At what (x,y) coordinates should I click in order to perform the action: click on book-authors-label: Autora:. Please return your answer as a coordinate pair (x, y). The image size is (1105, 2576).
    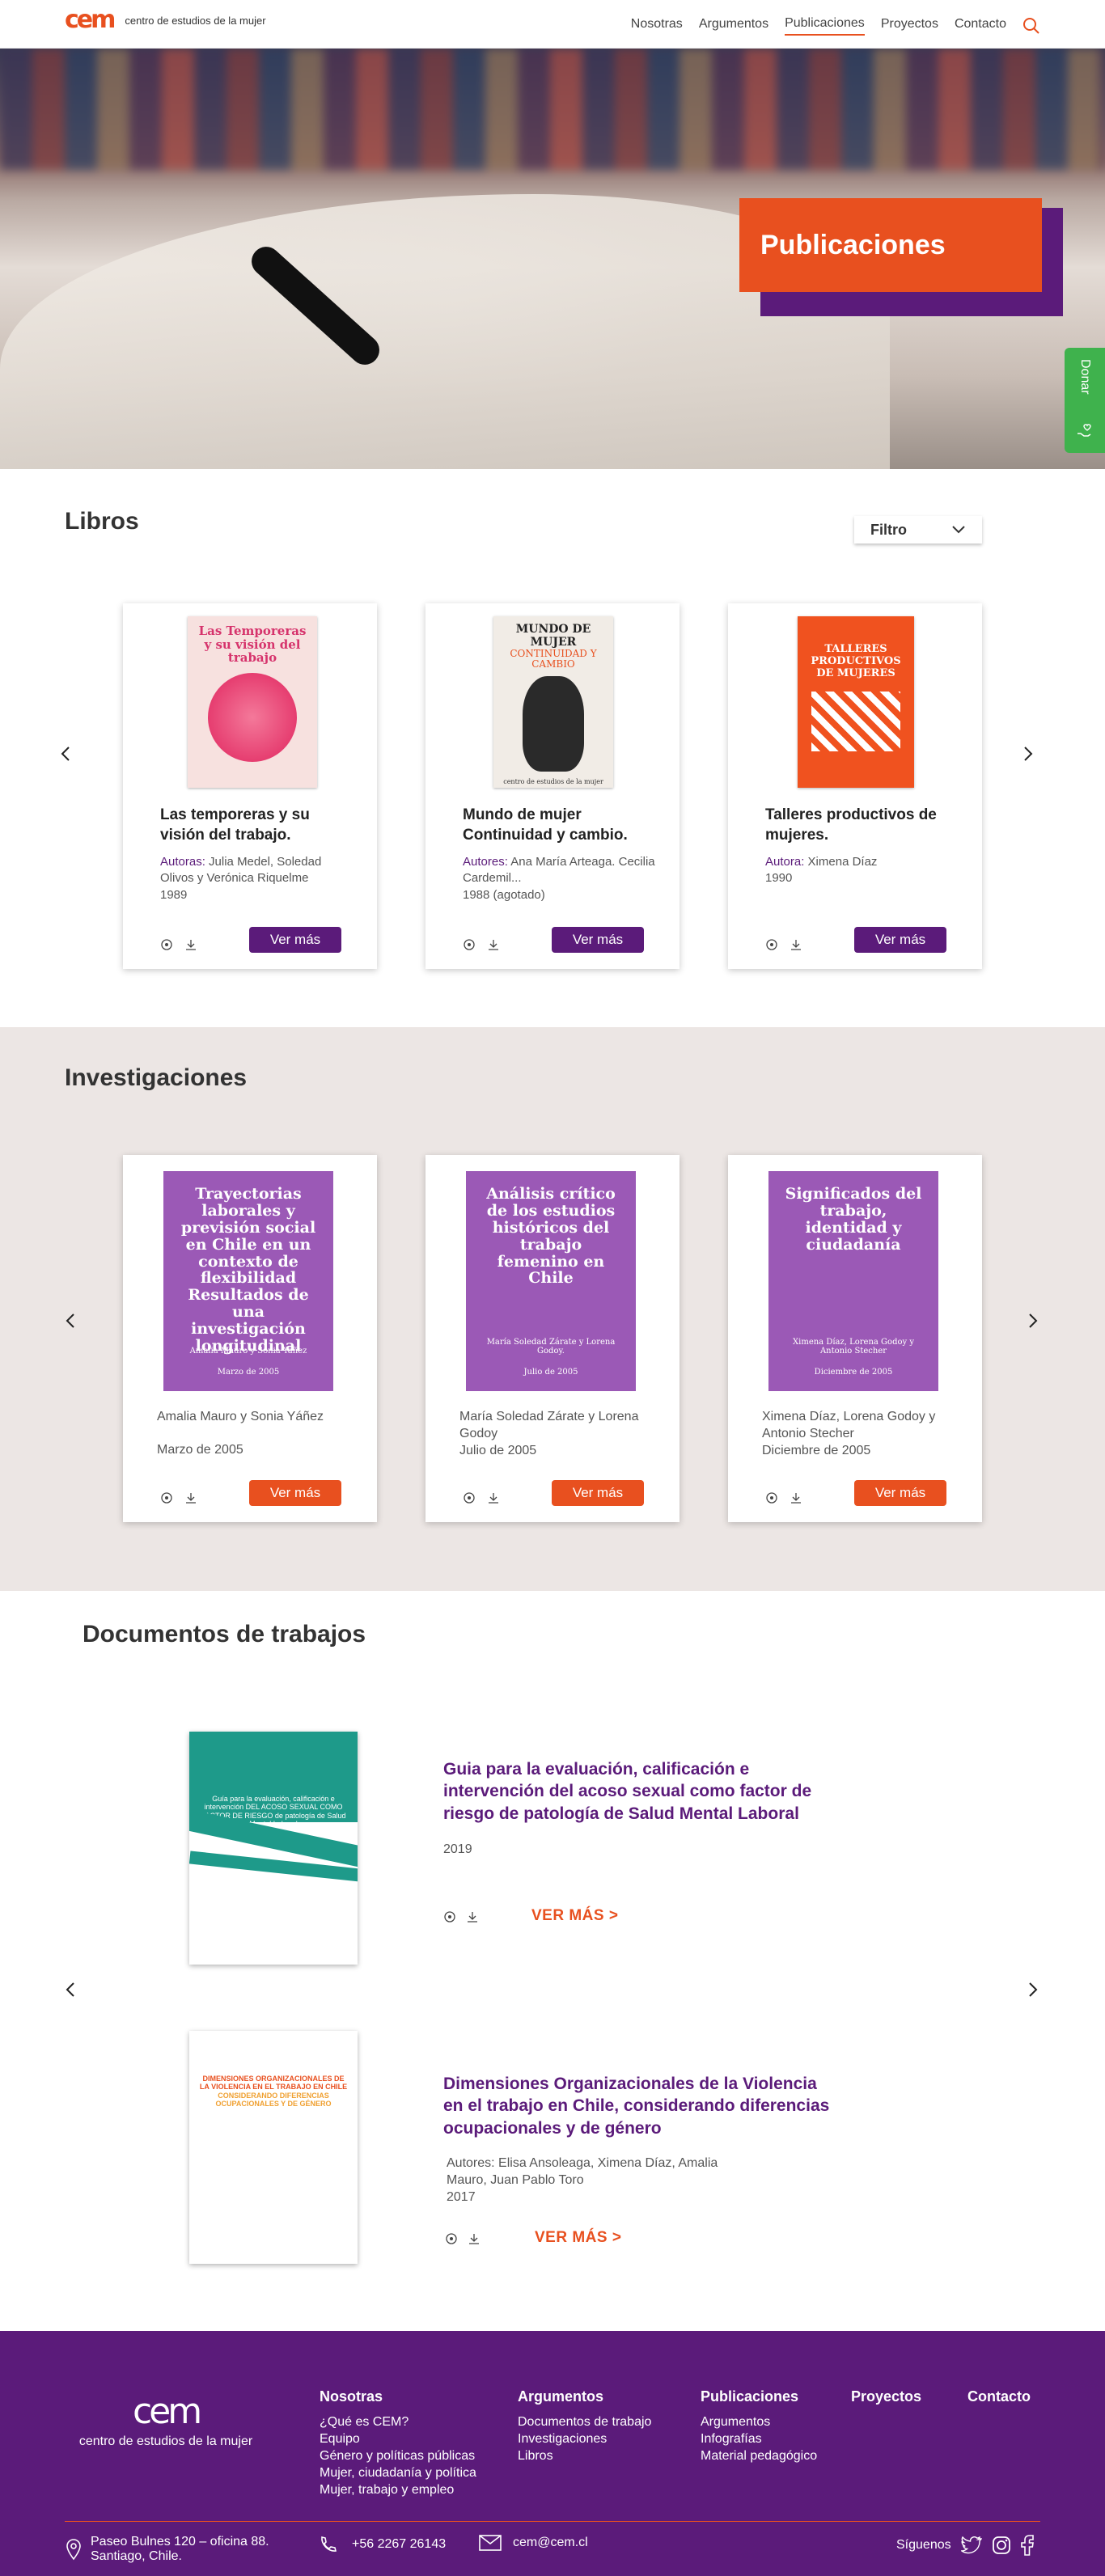
    Looking at the image, I should click on (785, 862).